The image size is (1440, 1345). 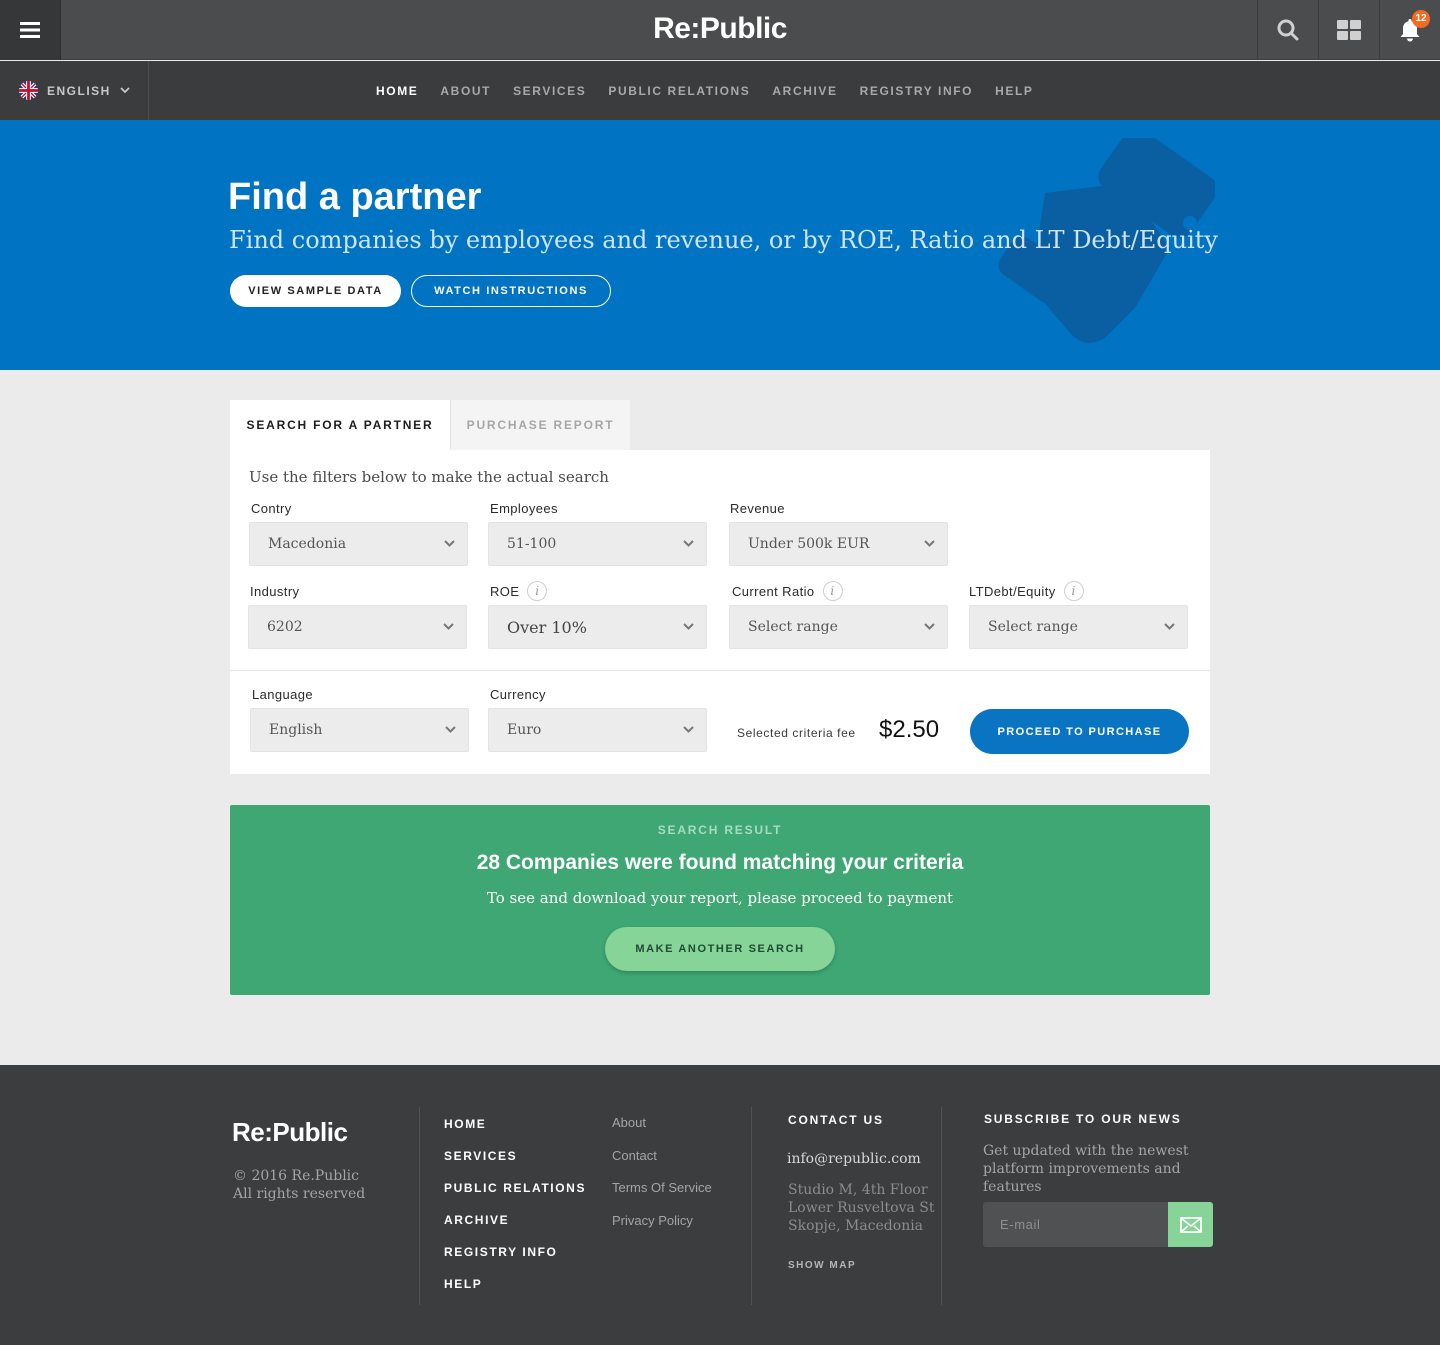 What do you see at coordinates (662, 1131) in the screenshot?
I see `footer-link-about: About` at bounding box center [662, 1131].